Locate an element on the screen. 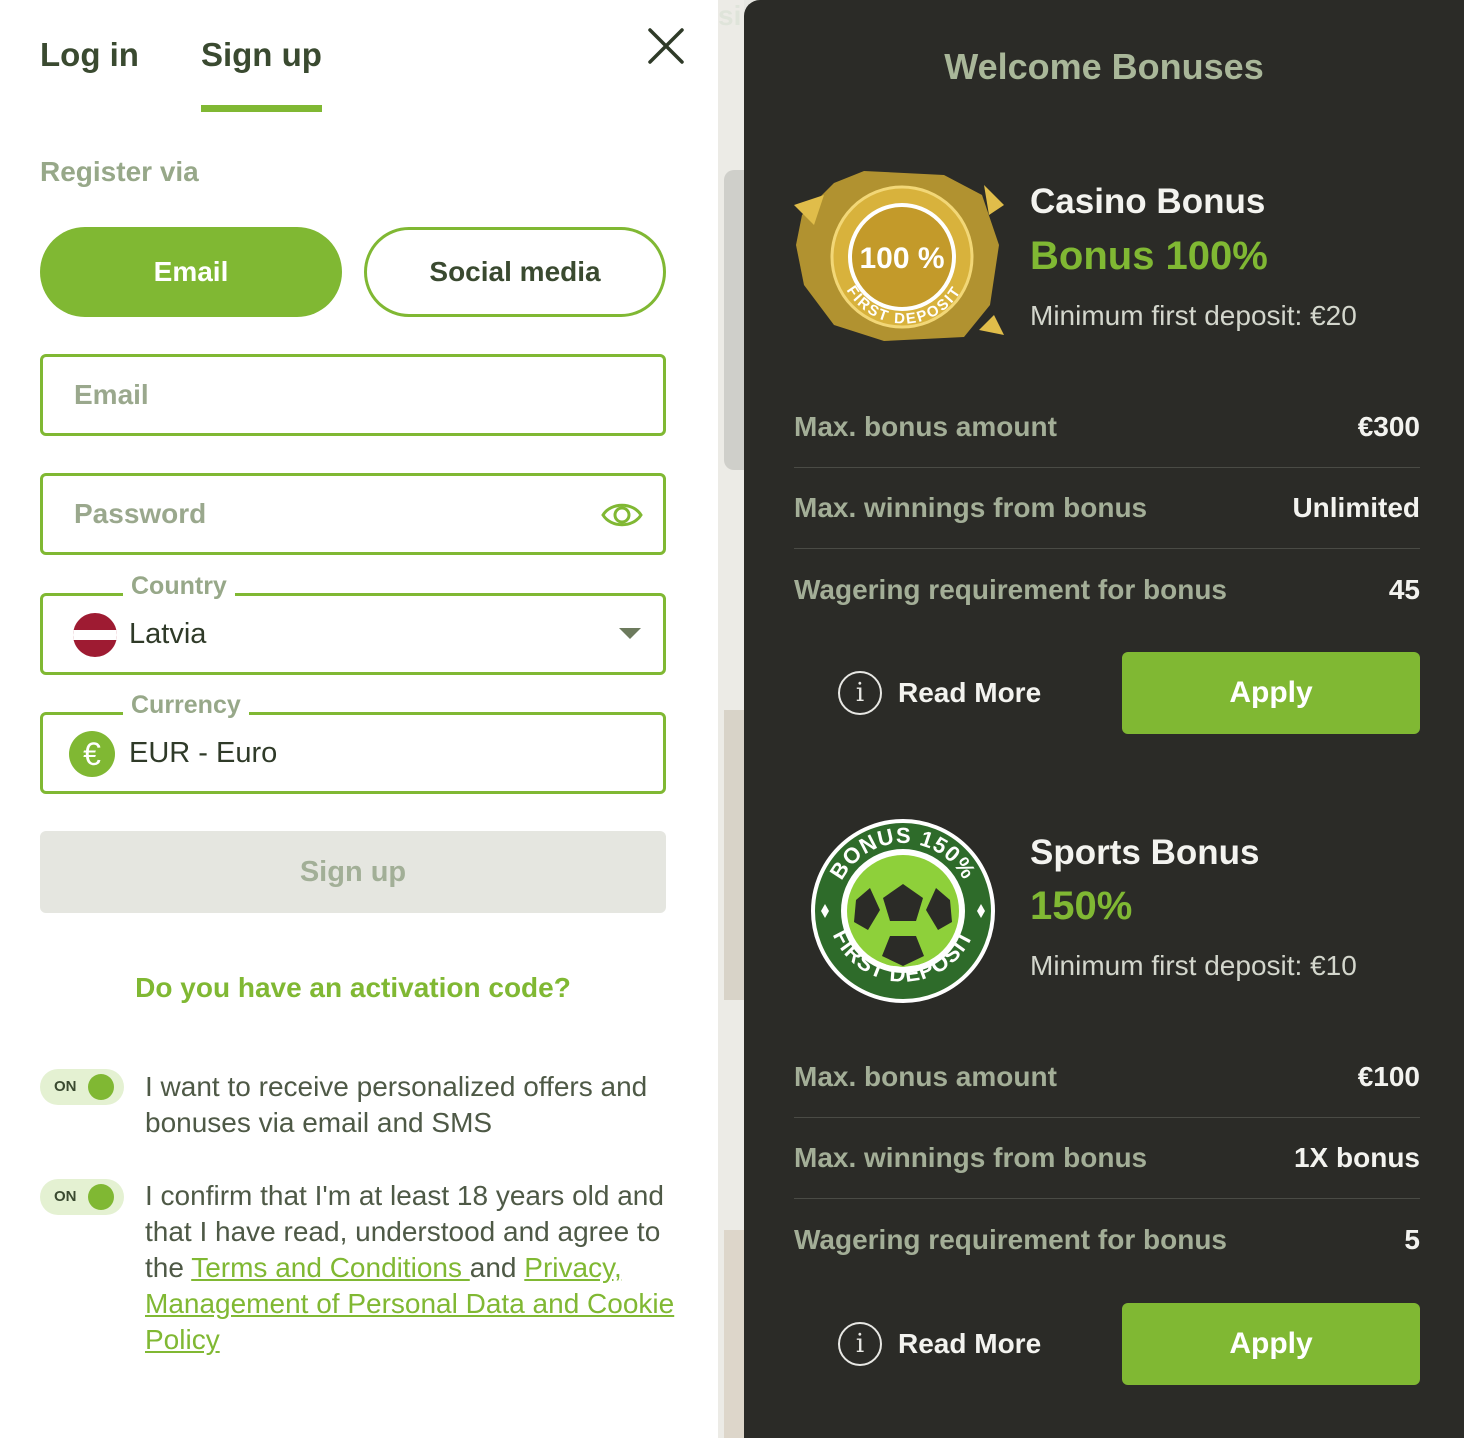 This screenshot has width=1464, height=1438. country-select: Country Latvia is located at coordinates (353, 623).